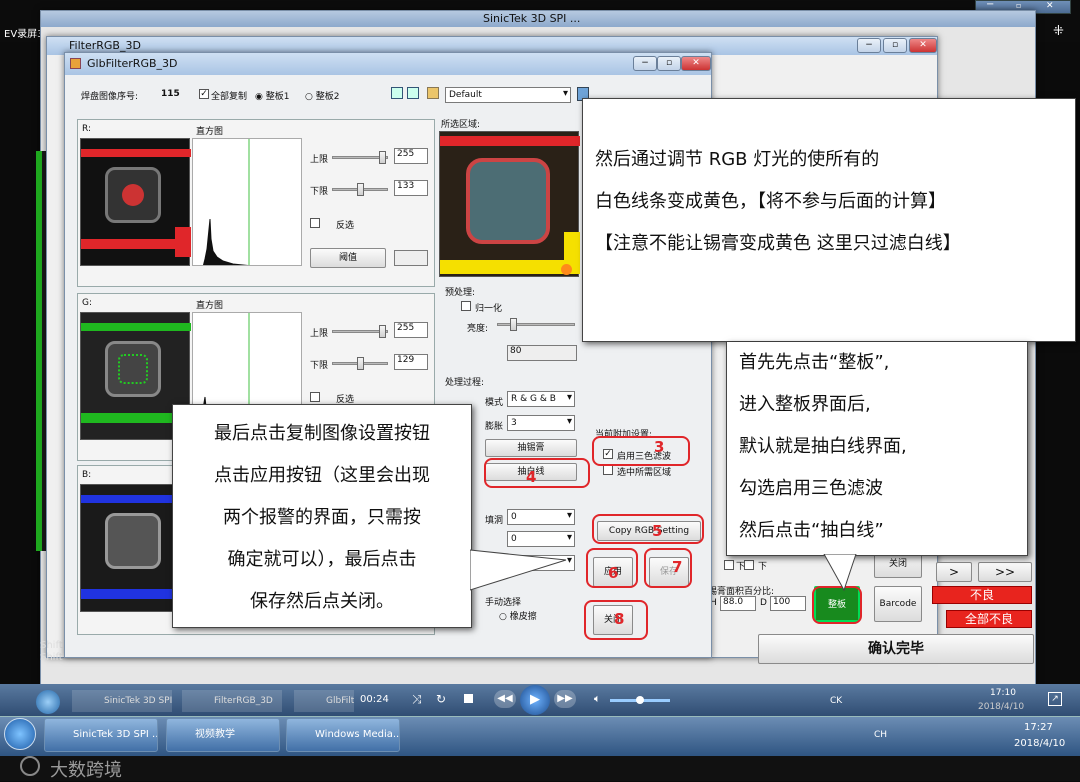 The width and height of the screenshot is (1080, 782). Describe the element at coordinates (494, 521) in the screenshot. I see `fill-label: 填洞` at that location.